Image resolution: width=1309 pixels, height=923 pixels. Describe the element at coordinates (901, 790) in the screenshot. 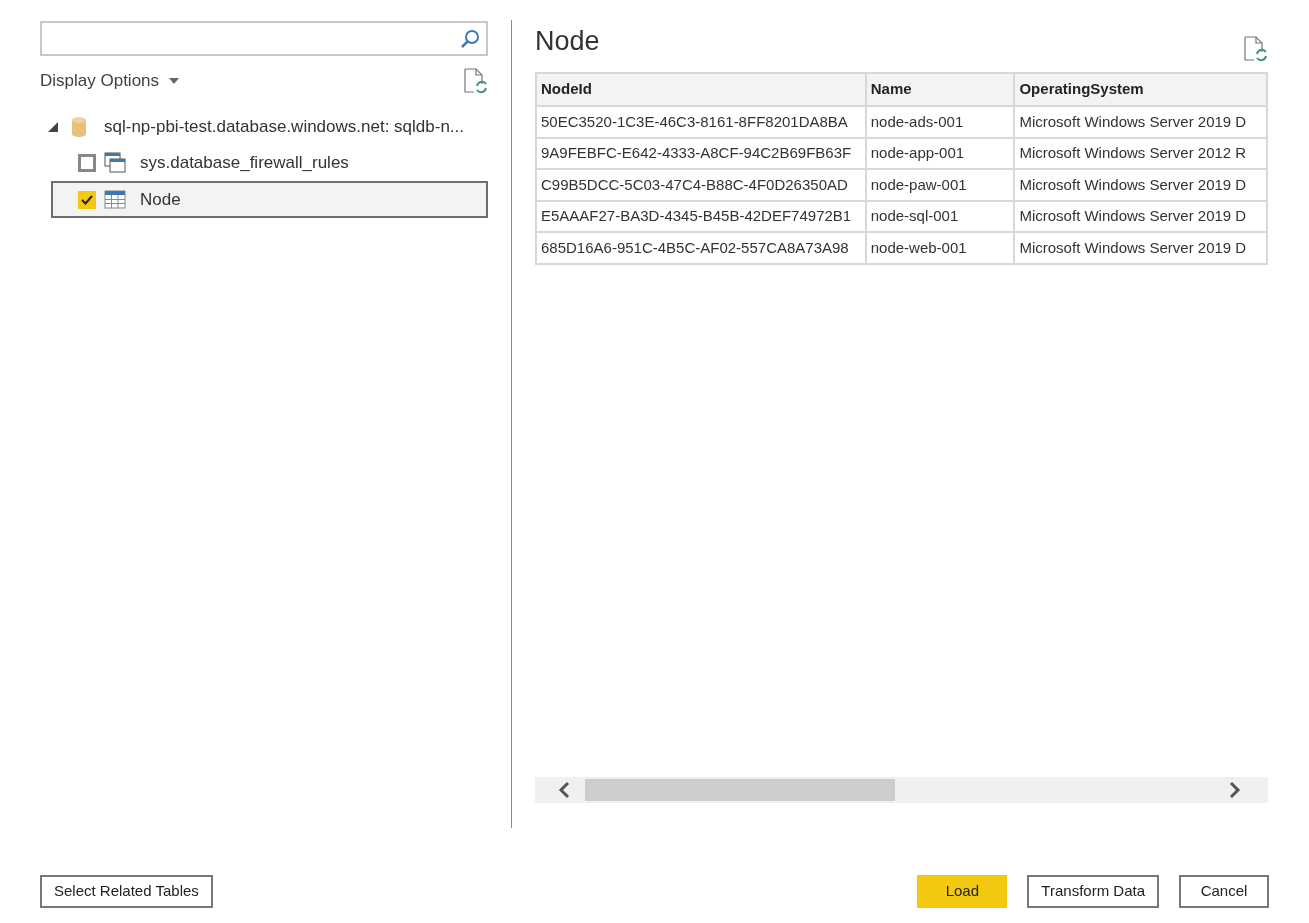

I see `horizontal-scrollbar` at that location.